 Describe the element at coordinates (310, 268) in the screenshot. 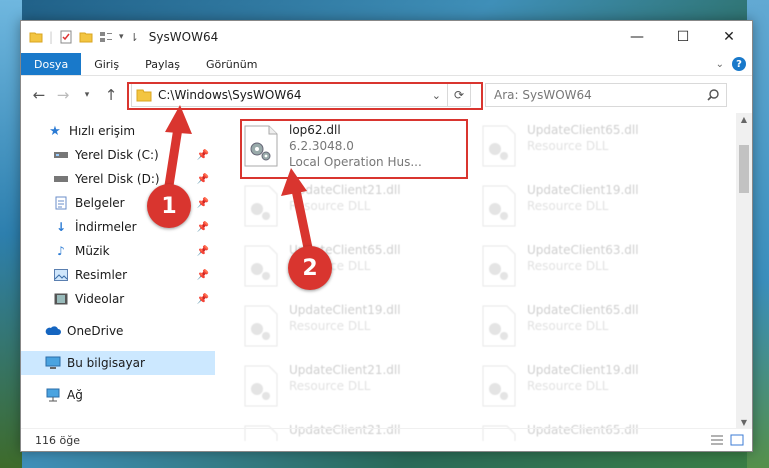

I see `step-2-badge: 2` at that location.